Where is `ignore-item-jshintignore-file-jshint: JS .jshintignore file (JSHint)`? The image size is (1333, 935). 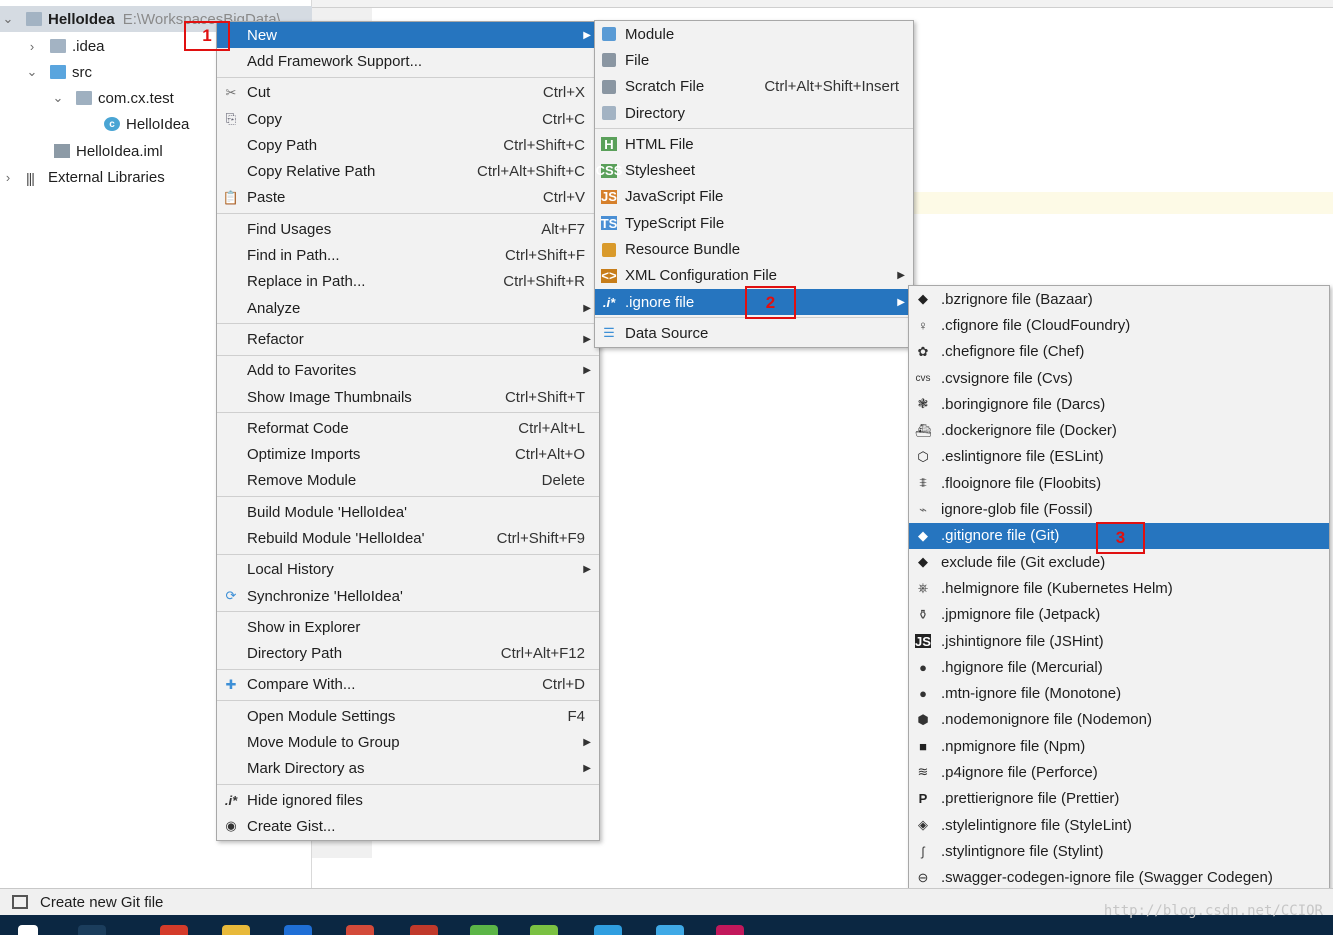
ignore-item-jshintignore-file-jshint: JS .jshintignore file (JSHint) is located at coordinates (1119, 641).